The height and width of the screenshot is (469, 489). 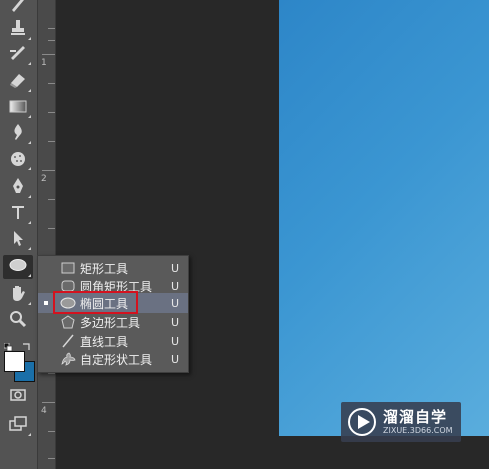 I want to click on tools-panel, so click(x=19, y=234).